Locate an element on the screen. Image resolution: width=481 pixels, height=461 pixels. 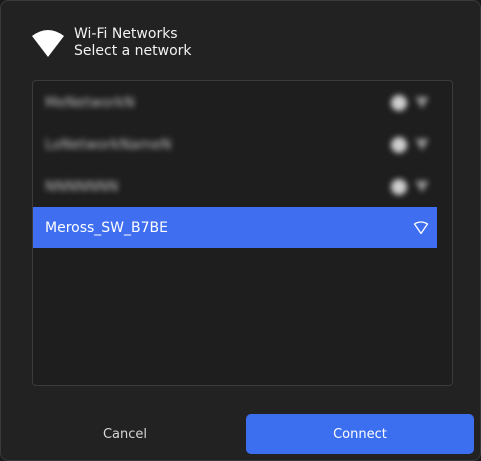
header-titles: Wi-Fi Networks Select a network is located at coordinates (133, 43).